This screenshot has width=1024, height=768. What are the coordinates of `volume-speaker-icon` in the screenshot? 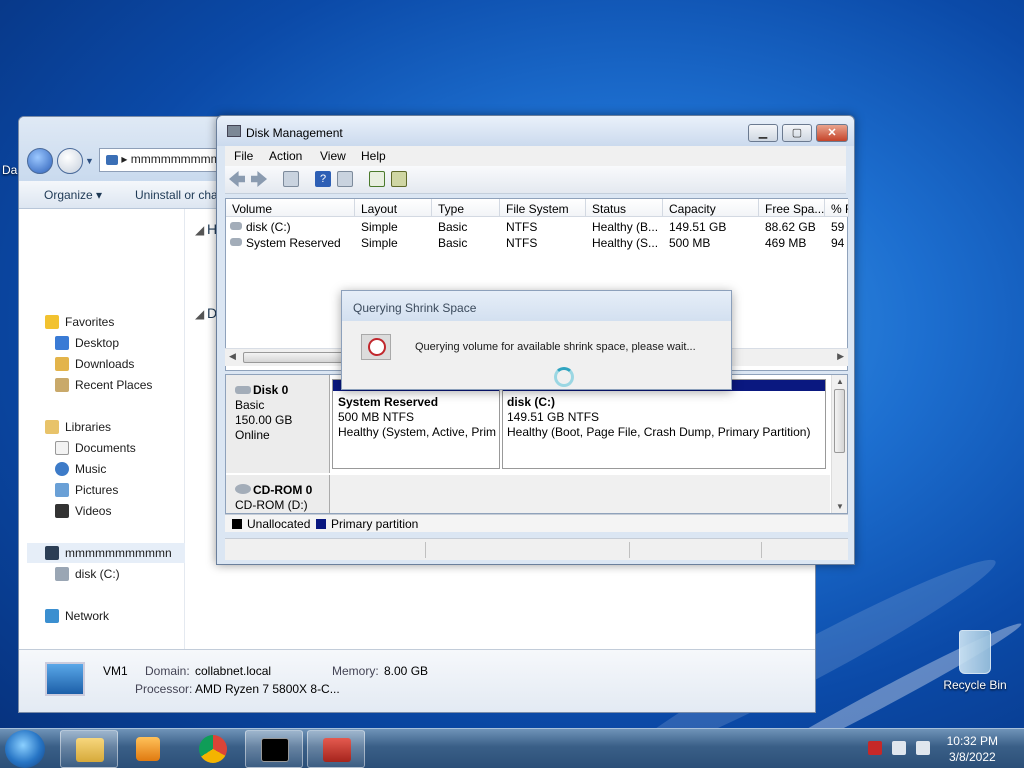 It's located at (923, 748).